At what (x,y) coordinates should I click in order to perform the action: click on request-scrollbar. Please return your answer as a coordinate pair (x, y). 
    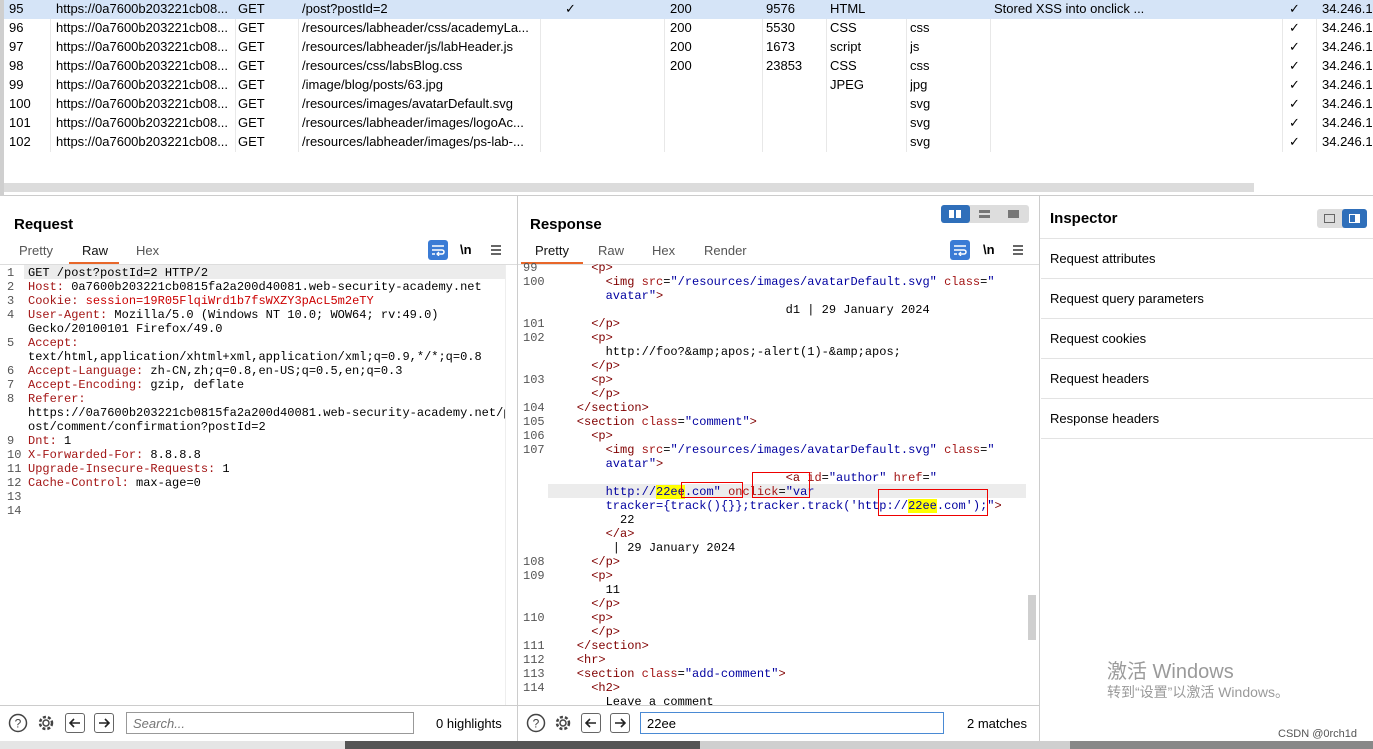
    Looking at the image, I should click on (511, 485).